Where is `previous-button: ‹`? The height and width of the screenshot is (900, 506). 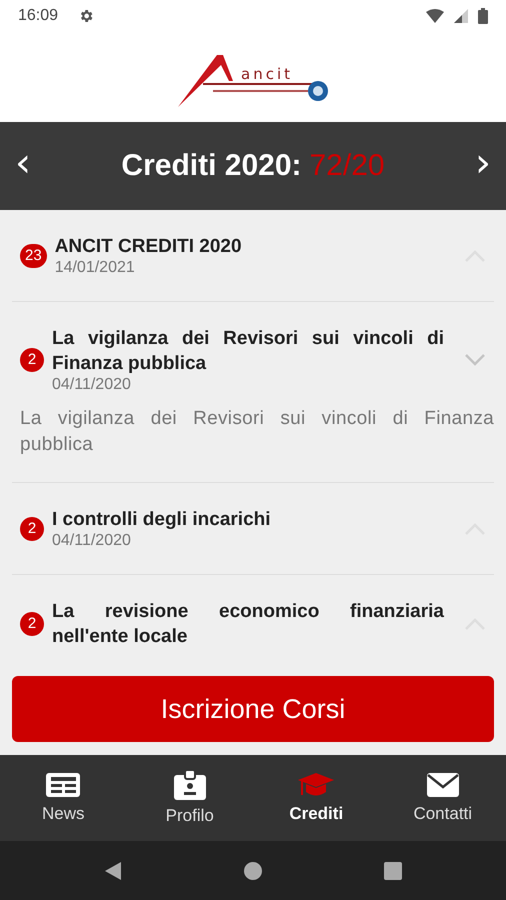
previous-button: ‹ is located at coordinates (23, 166).